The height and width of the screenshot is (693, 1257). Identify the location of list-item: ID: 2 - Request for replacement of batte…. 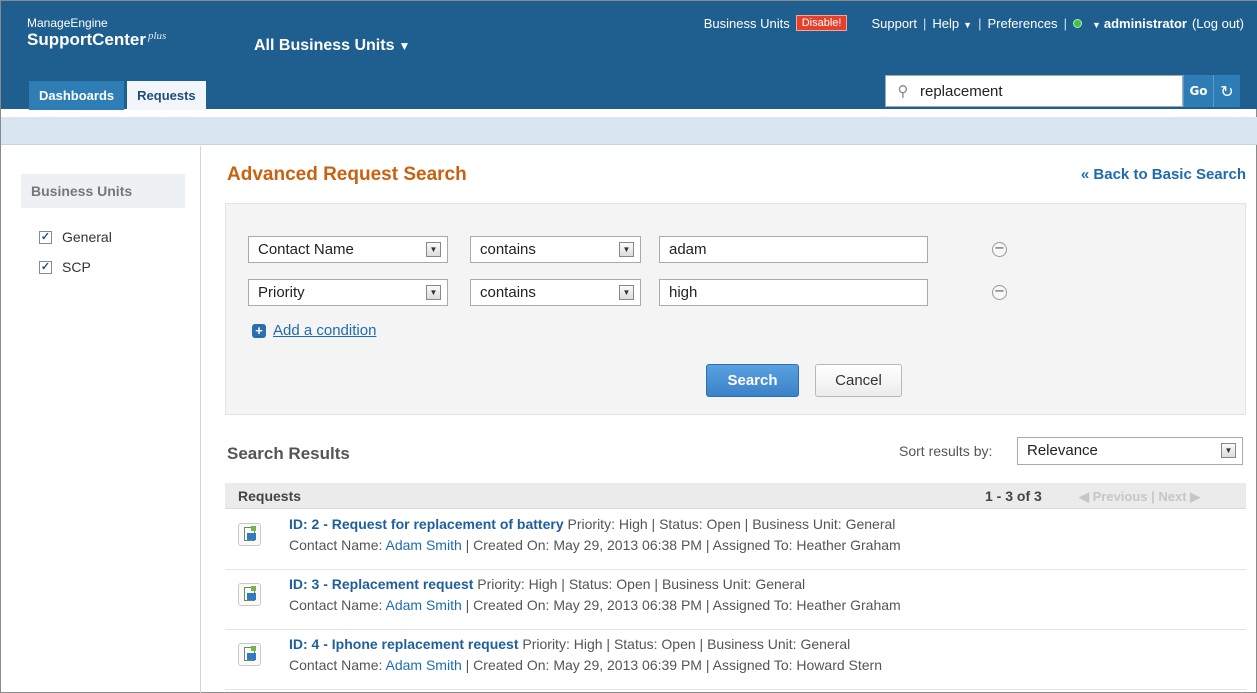
(735, 540).